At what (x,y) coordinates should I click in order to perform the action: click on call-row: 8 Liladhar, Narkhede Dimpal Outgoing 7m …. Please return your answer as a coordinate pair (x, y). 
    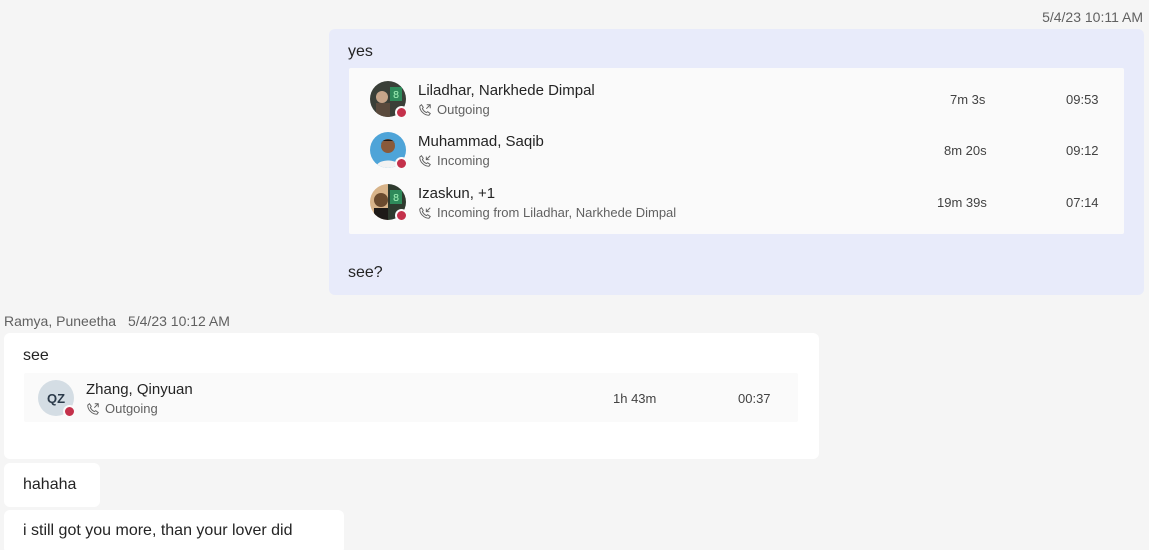
    Looking at the image, I should click on (736, 98).